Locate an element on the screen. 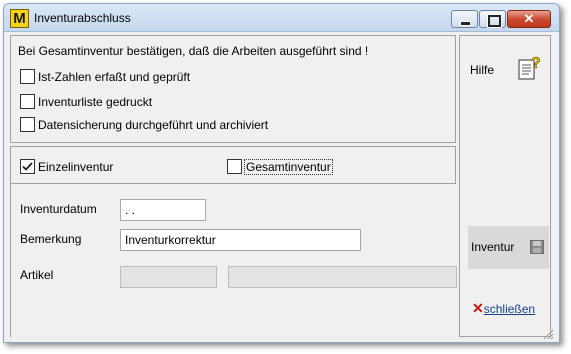 The height and width of the screenshot is (354, 571). help-button: Hilfe is located at coordinates (482, 70).